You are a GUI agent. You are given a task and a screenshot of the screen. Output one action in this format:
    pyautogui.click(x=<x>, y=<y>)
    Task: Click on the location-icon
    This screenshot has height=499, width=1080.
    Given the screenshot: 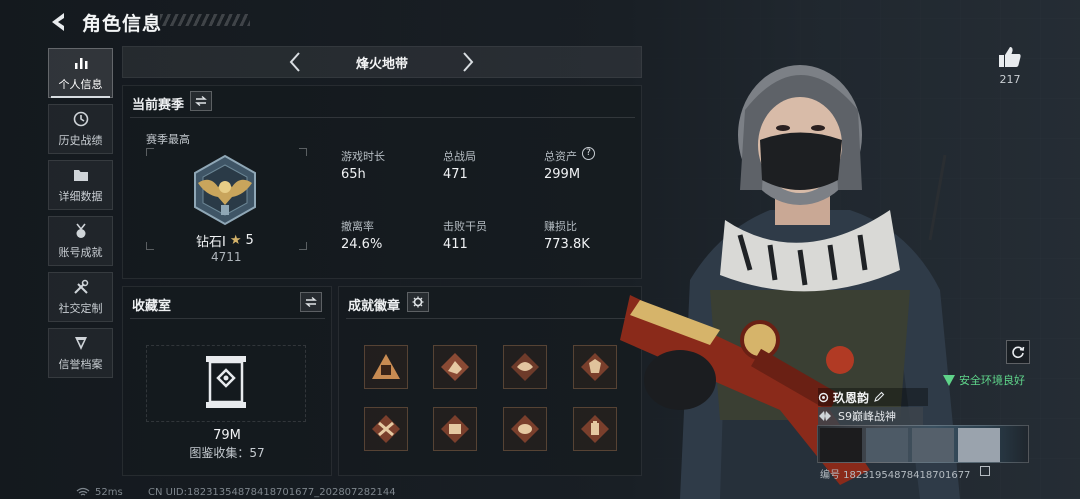 What is the action you would take?
    pyautogui.click(x=823, y=397)
    